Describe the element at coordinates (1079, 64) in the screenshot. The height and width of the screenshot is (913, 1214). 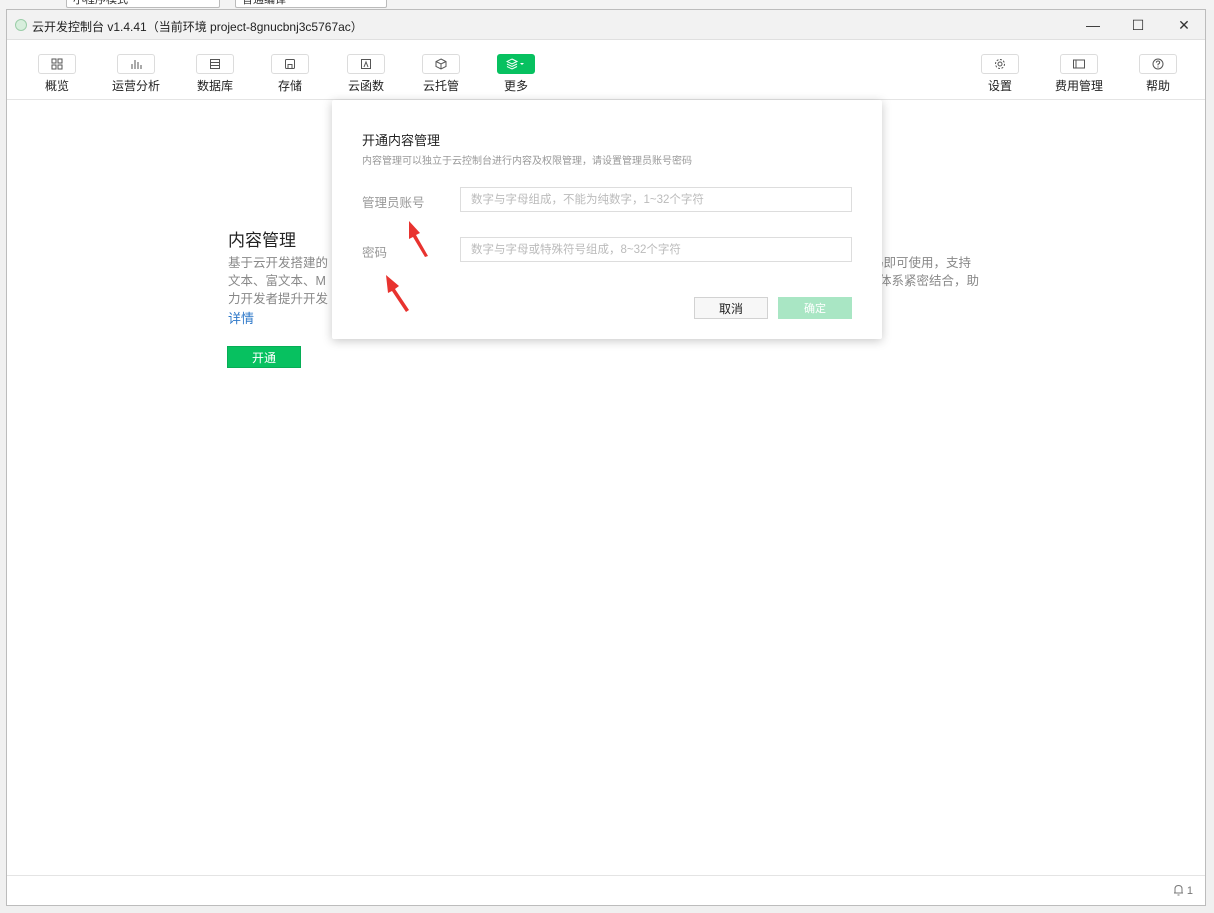
I see `billing-icon` at that location.